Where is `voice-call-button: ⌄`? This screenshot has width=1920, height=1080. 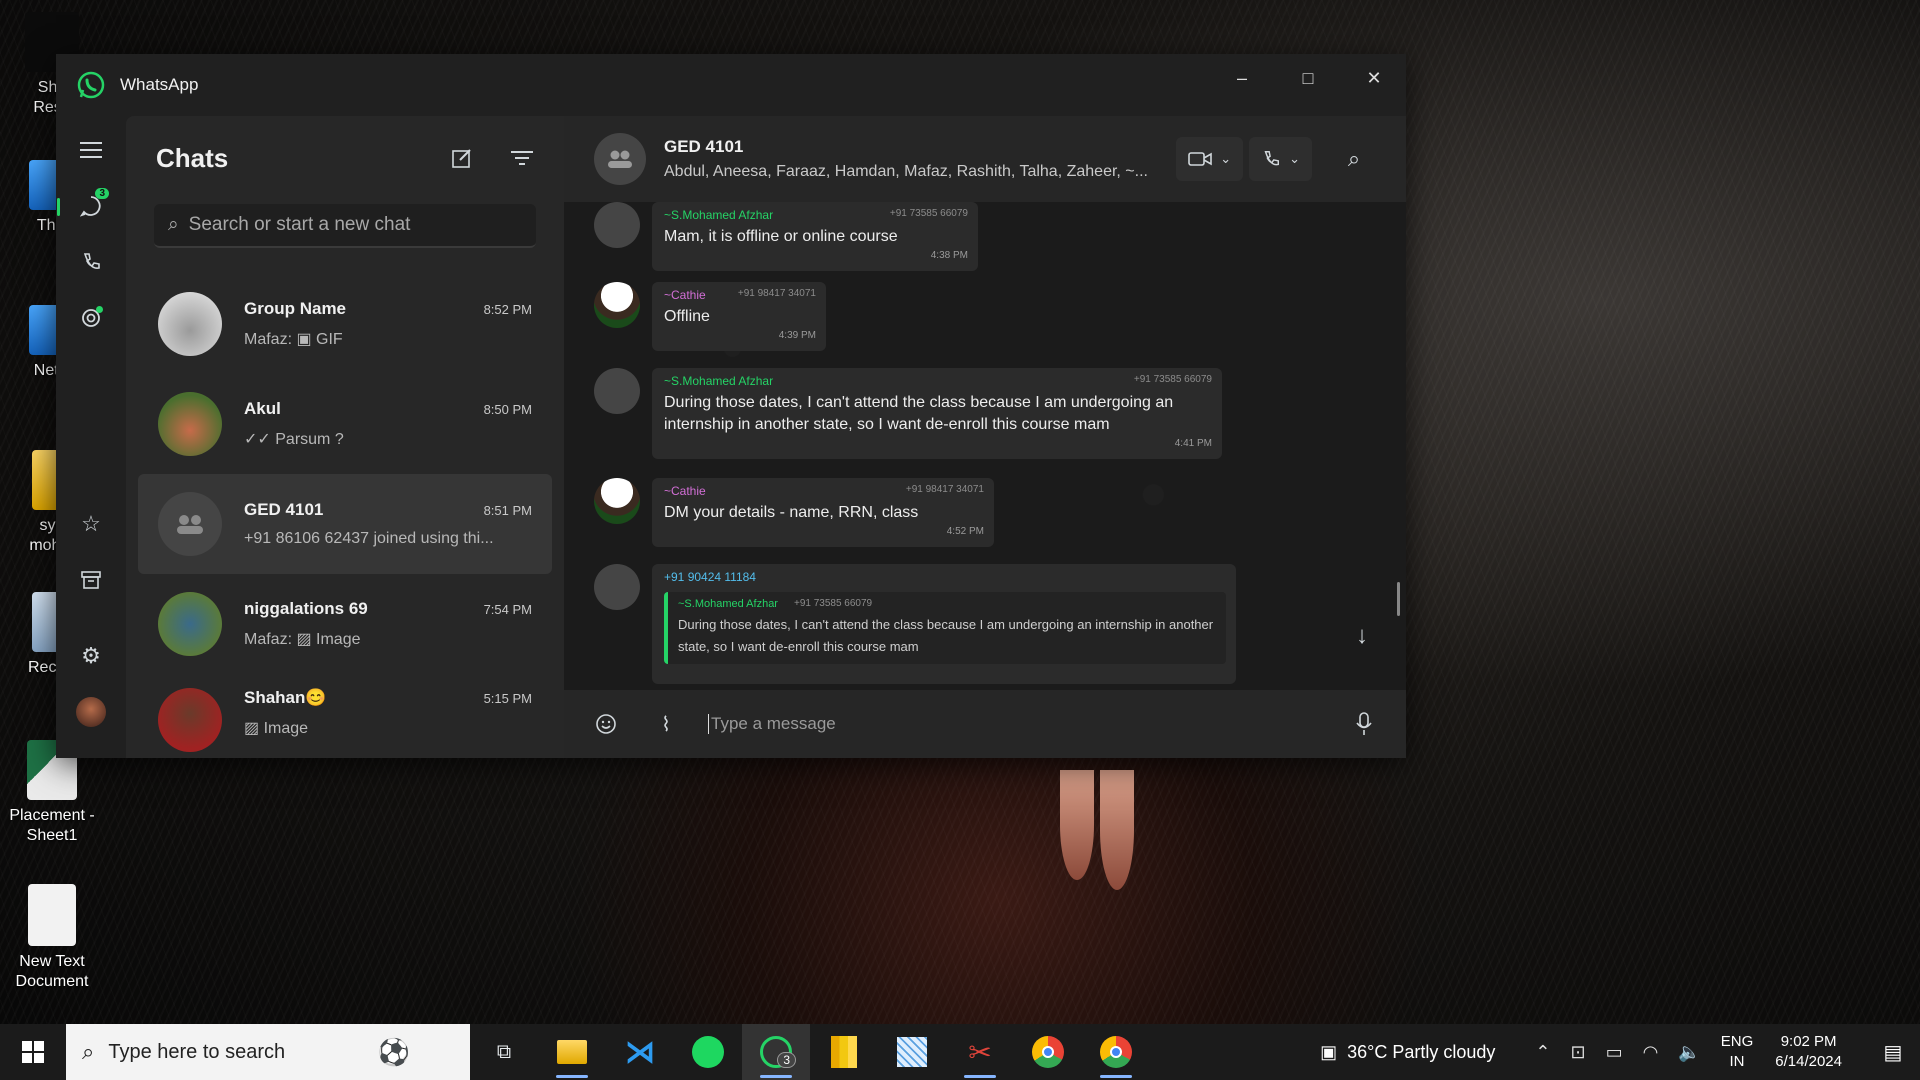 voice-call-button: ⌄ is located at coordinates (1280, 159).